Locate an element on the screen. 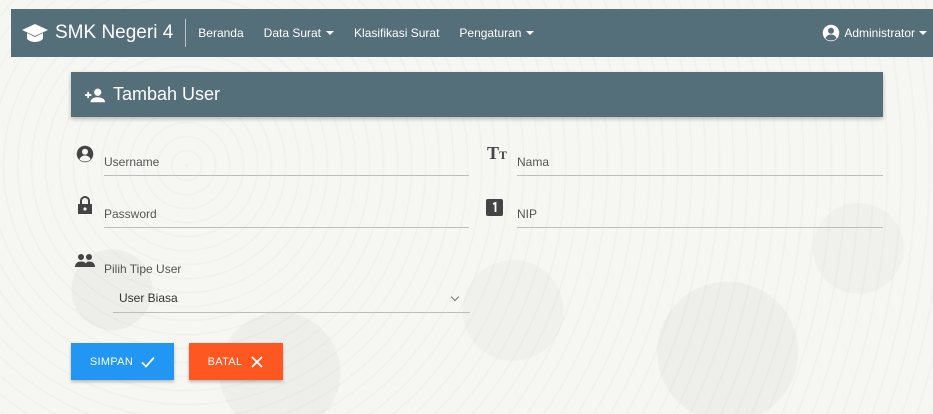 The width and height of the screenshot is (933, 414). close-icon is located at coordinates (257, 361).